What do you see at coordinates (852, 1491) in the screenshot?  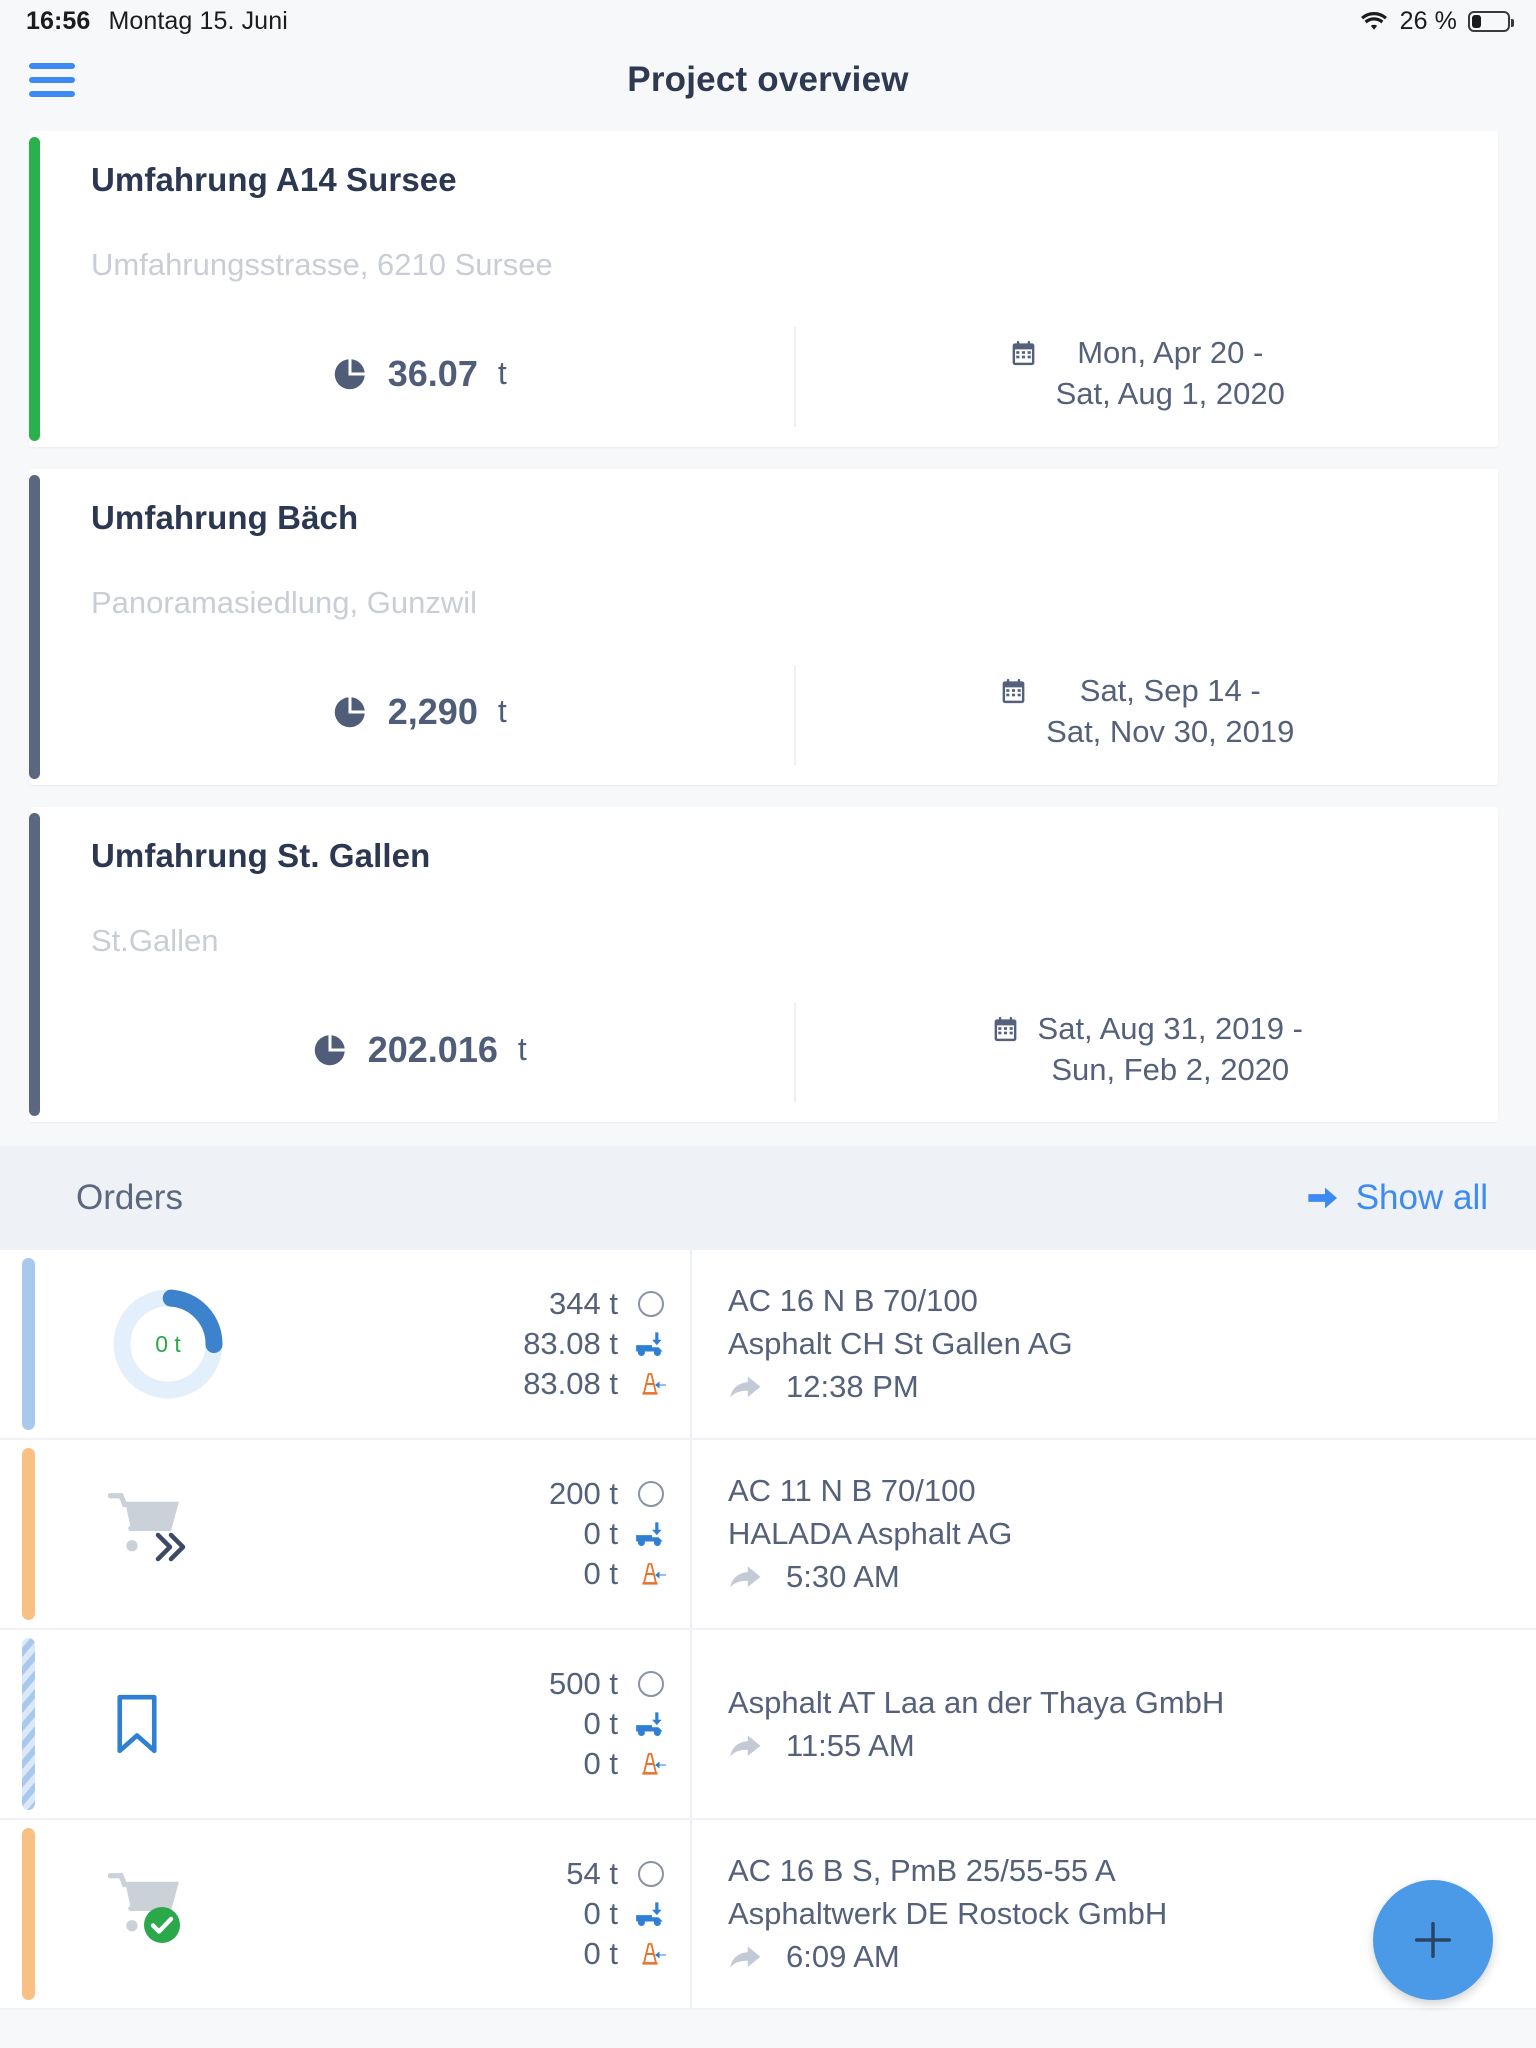 I see `order-product: AC 11 N B 70/100` at bounding box center [852, 1491].